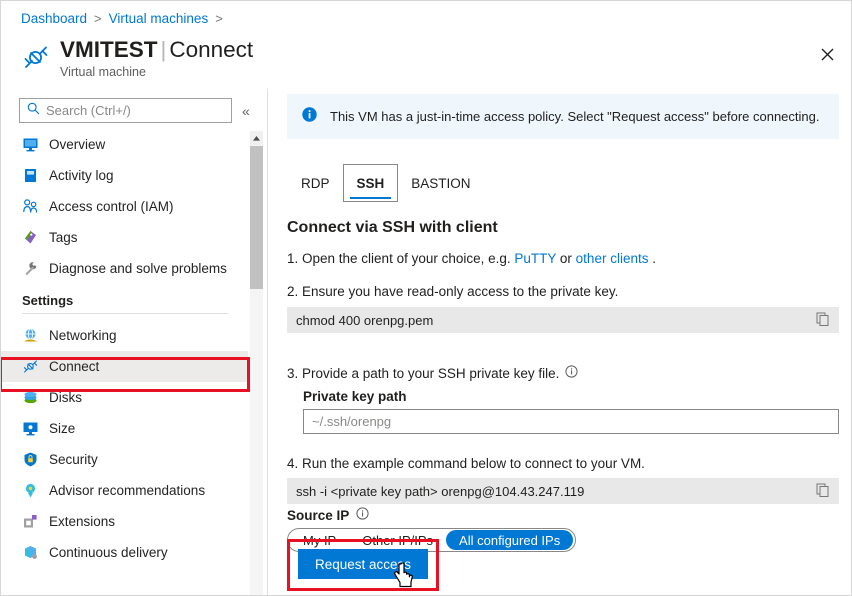 Image resolution: width=852 pixels, height=596 pixels. What do you see at coordinates (138, 268) in the screenshot?
I see `sidebar-item-label: Diagnose and solve problems` at bounding box center [138, 268].